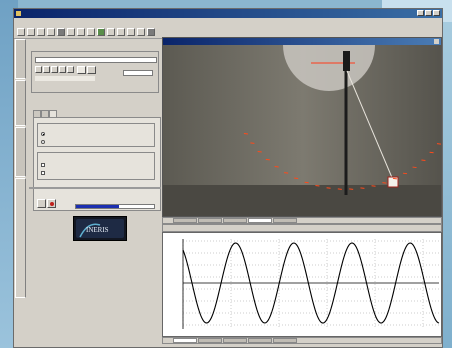 This screenshot has height=348, width=452. I want to click on stop-button, so click(54, 69).